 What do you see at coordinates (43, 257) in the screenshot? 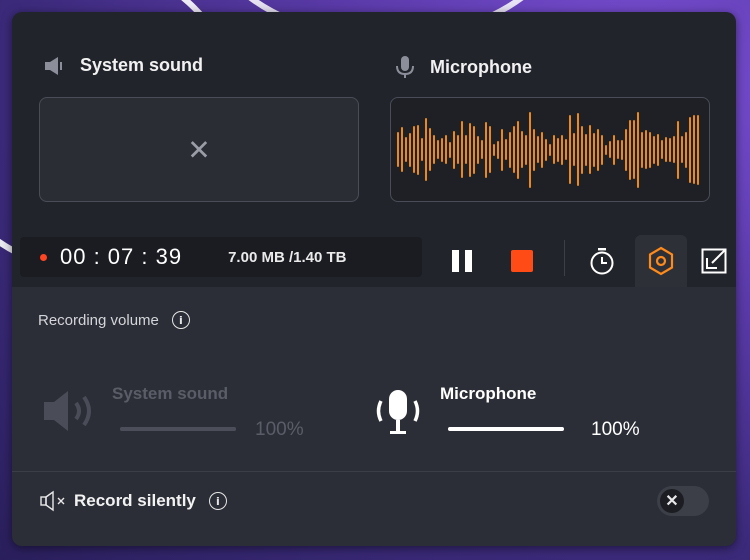
I see `recording-indicator` at bounding box center [43, 257].